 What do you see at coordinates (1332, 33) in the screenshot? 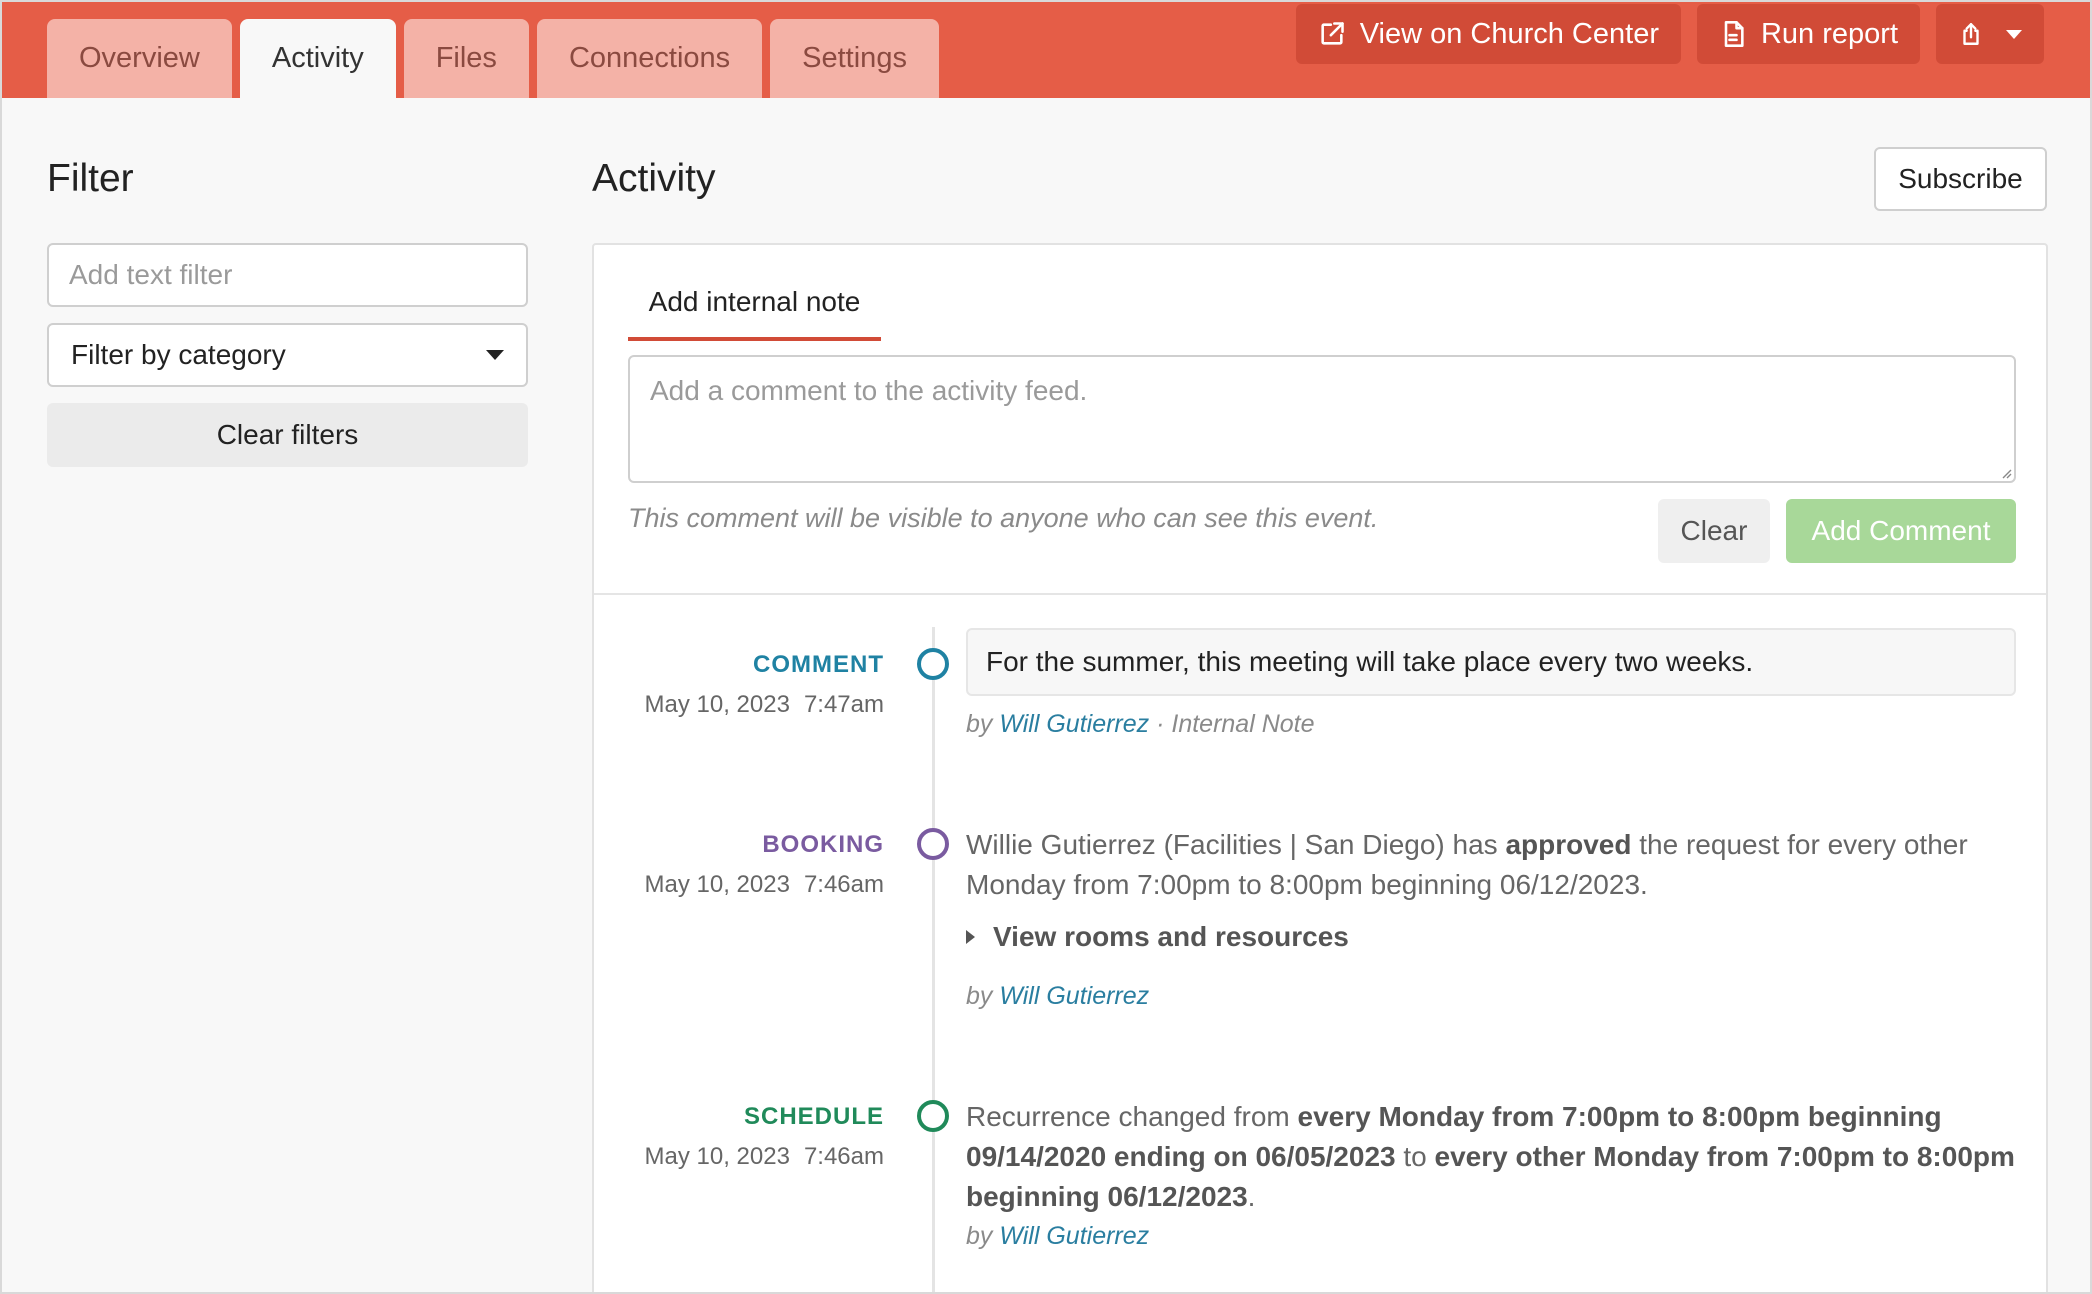
I see `external-link-icon` at bounding box center [1332, 33].